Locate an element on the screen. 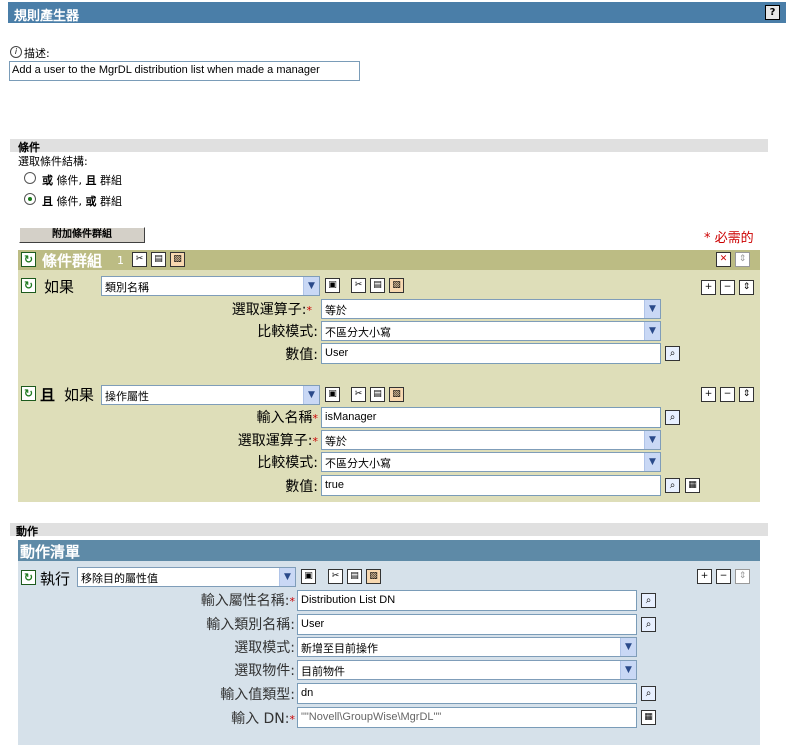 The image size is (792, 745). delete-group-icon: ✕ is located at coordinates (723, 259).